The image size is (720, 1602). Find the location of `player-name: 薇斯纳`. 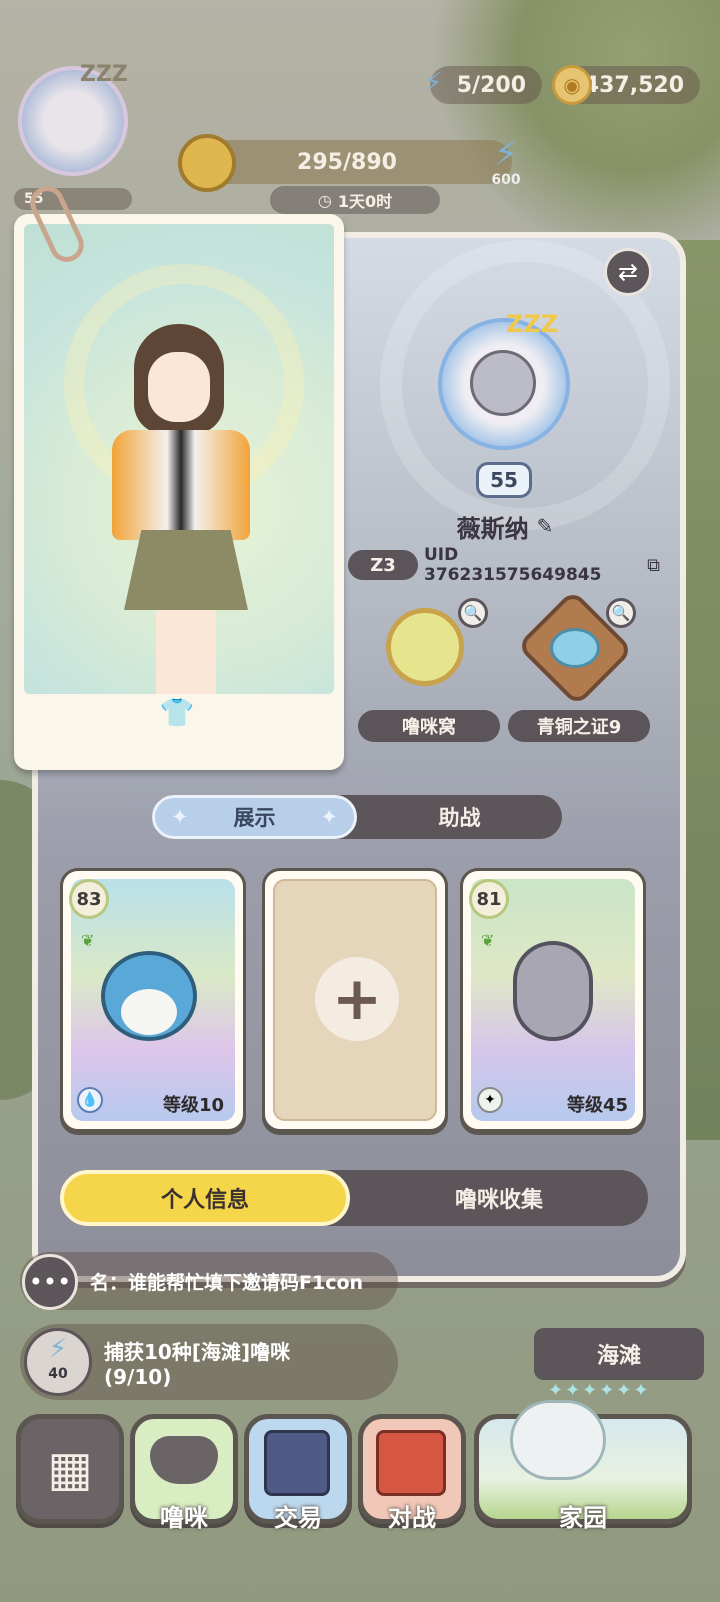

player-name: 薇斯纳 is located at coordinates (492, 528).